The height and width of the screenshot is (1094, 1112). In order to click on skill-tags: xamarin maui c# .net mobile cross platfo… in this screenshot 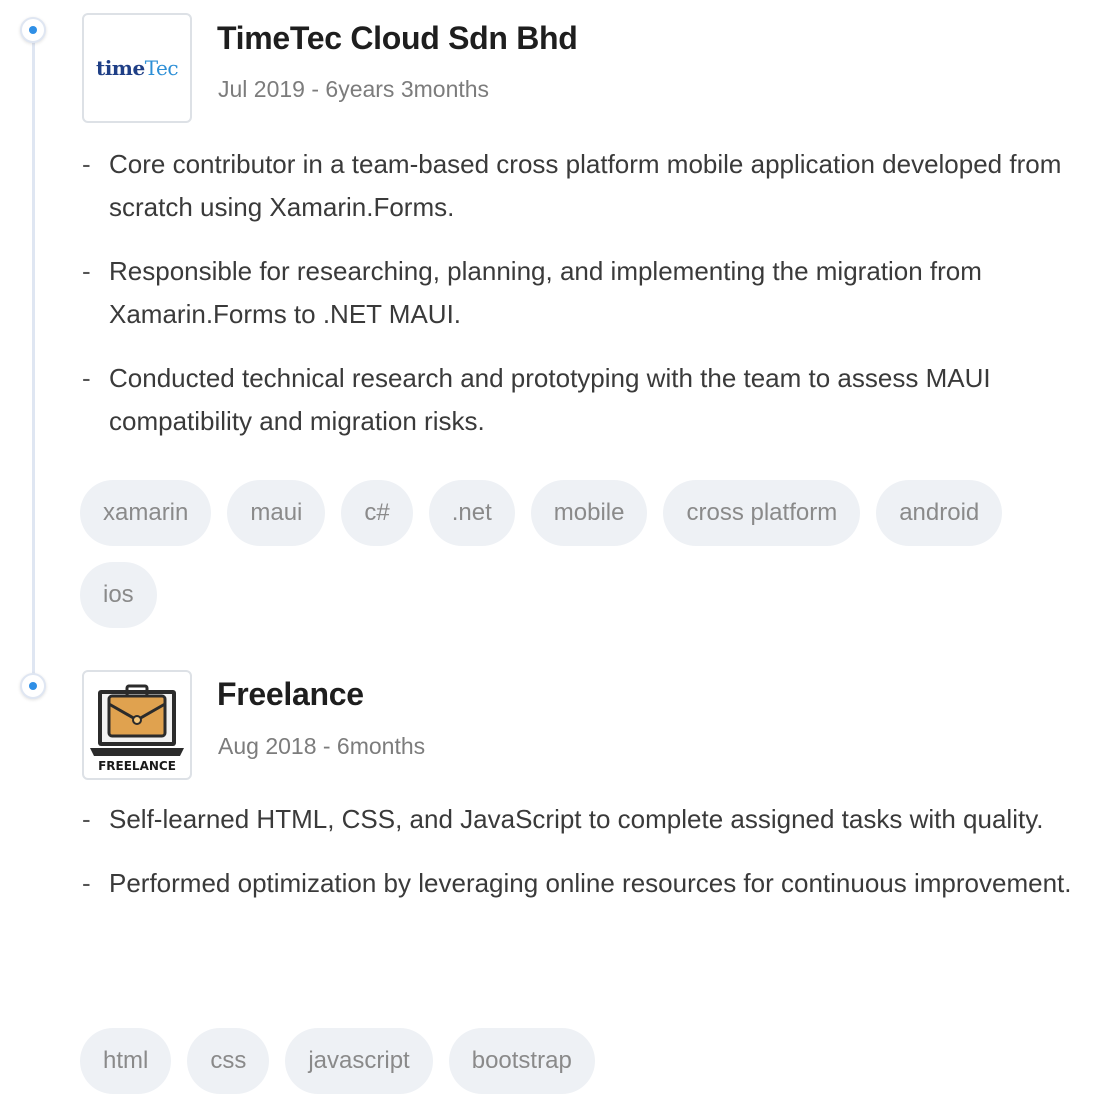, I will do `click(580, 554)`.